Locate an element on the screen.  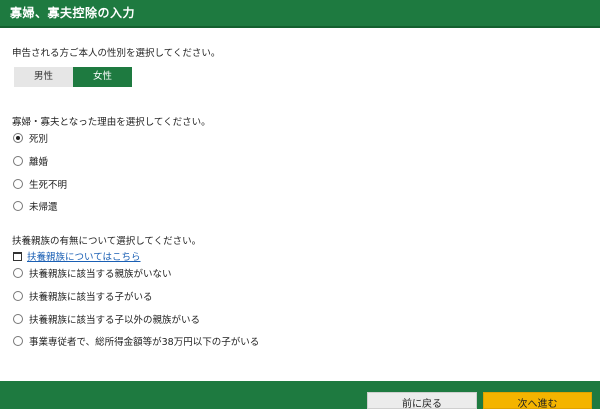
reason-option-not-returned: 未帰還 is located at coordinates (35, 206).